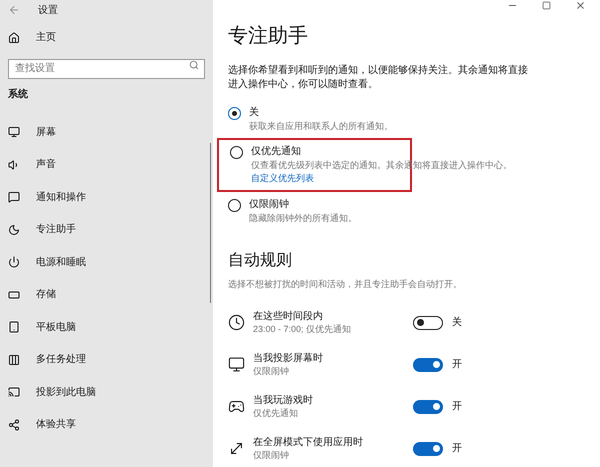  I want to click on option-detail: 隐藏除闹钟外的所有通知。, so click(303, 218).